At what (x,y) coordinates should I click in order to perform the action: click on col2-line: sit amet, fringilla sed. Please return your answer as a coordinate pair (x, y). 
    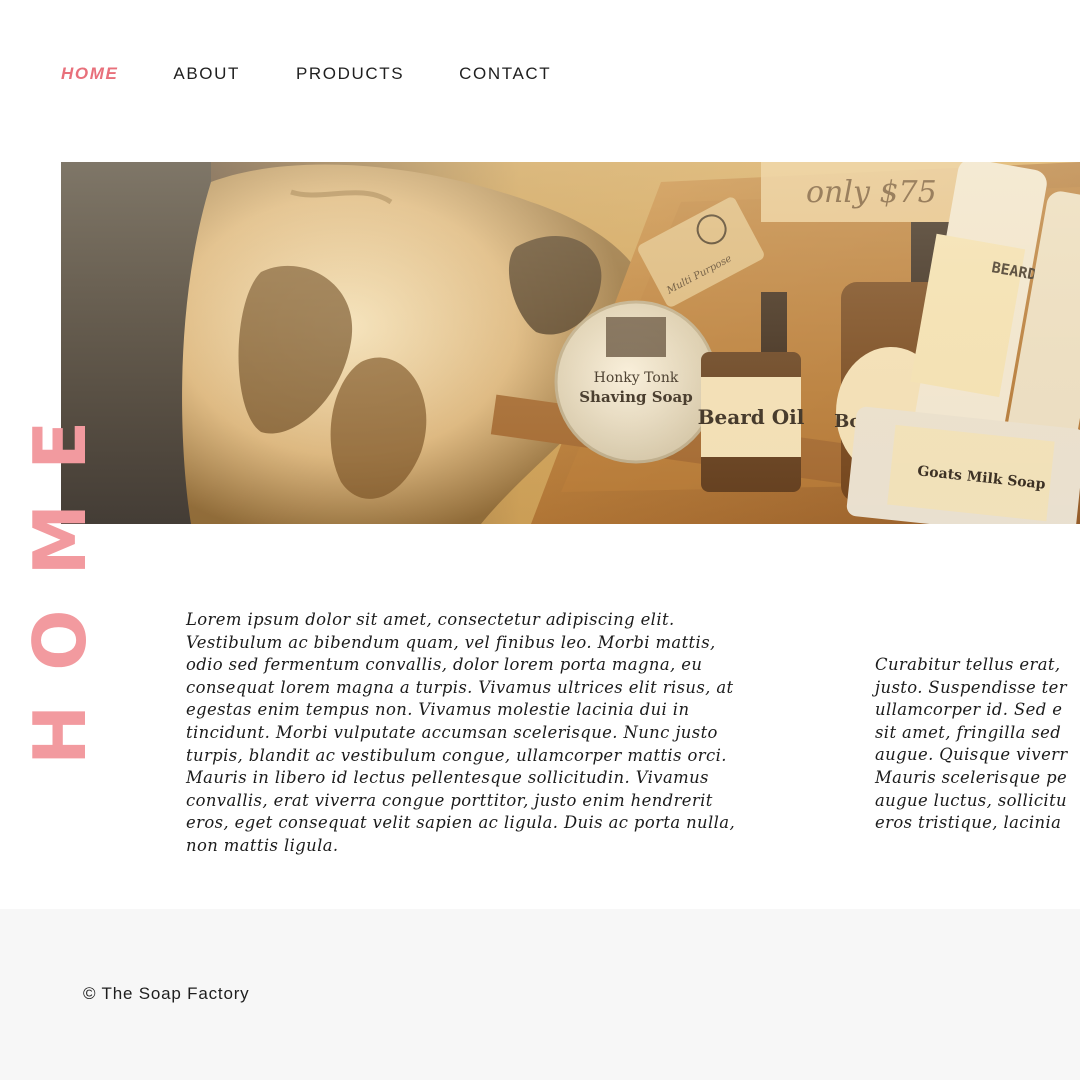
    Looking at the image, I should click on (968, 732).